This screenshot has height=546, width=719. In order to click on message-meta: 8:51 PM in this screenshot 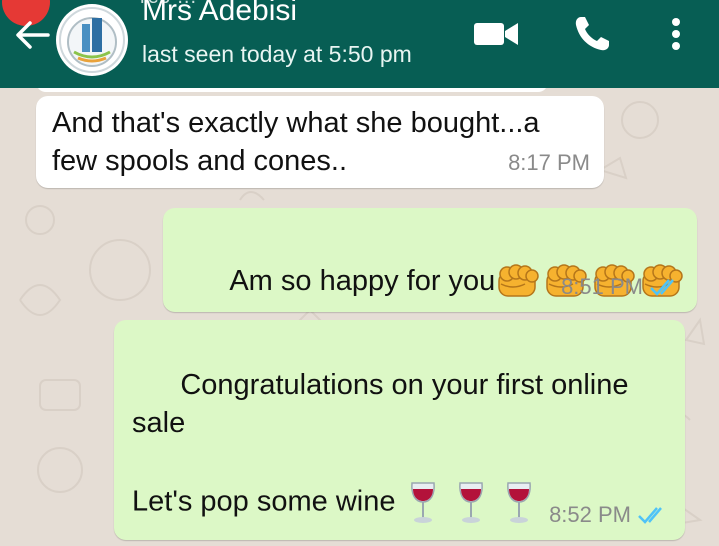, I will do `click(622, 287)`.